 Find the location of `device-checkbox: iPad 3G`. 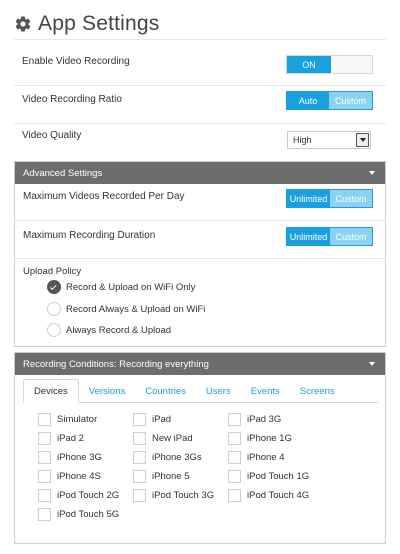

device-checkbox: iPad 3G is located at coordinates (254, 419).